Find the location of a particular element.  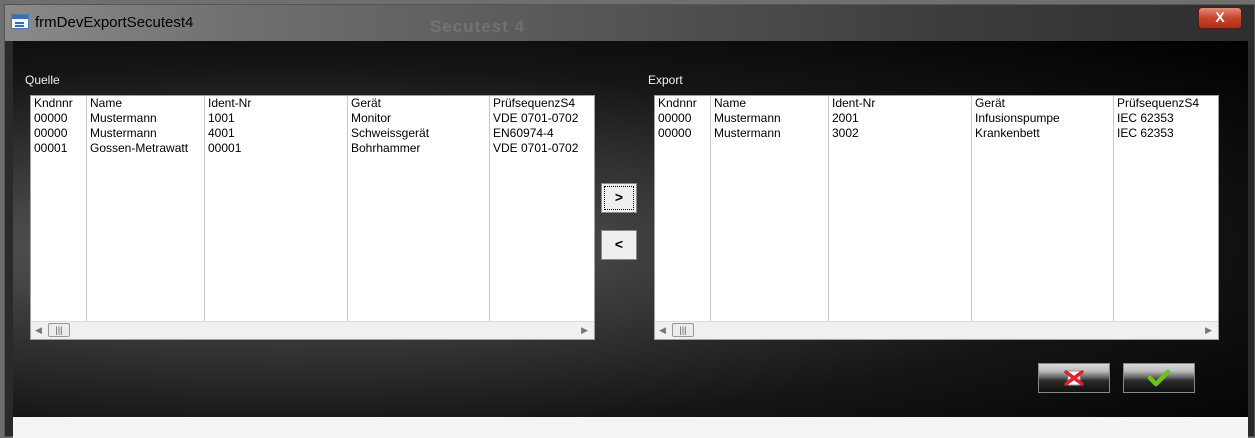

export-row-1-kndnnr: 00000 is located at coordinates (682, 118).